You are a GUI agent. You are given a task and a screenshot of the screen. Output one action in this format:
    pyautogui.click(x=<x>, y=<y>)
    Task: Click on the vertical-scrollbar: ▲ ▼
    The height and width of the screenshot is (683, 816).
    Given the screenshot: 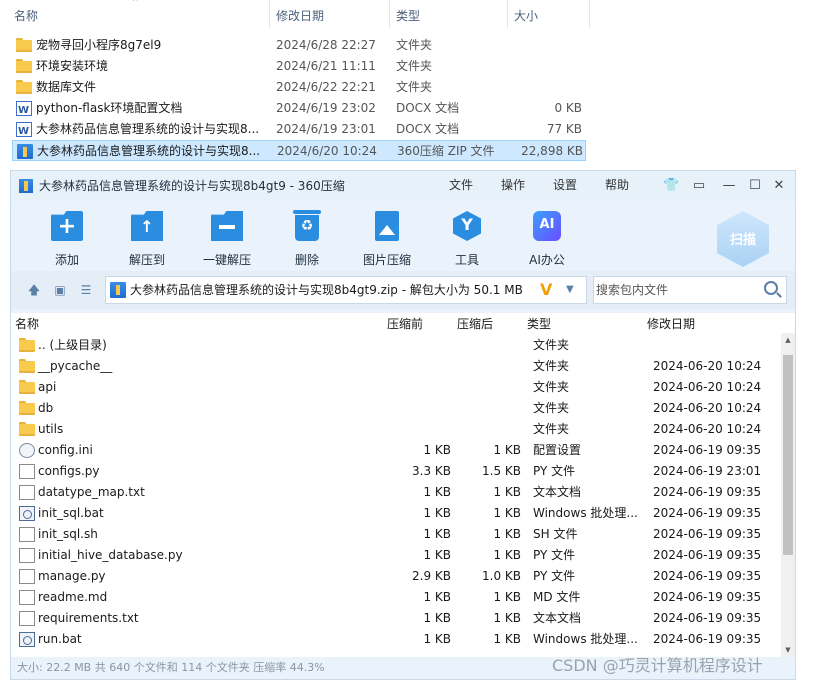 What is the action you would take?
    pyautogui.click(x=788, y=495)
    